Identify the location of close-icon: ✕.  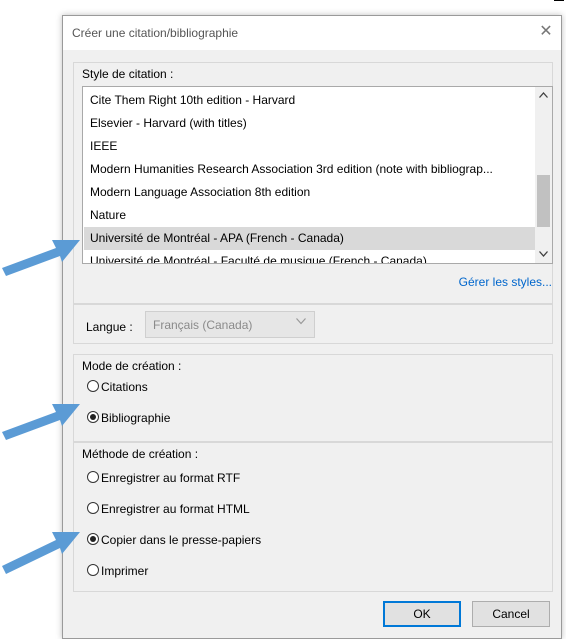
(546, 32).